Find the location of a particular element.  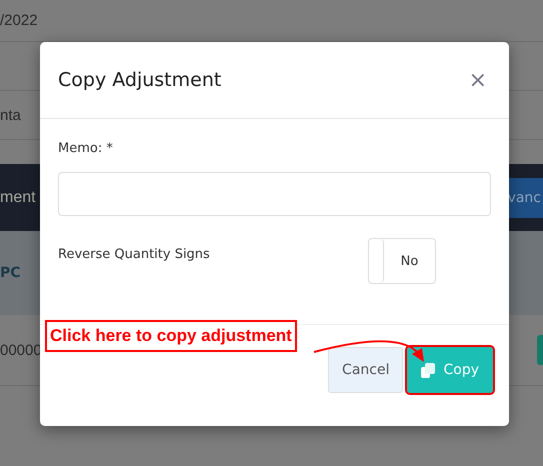

table-cell: 00000 is located at coordinates (21, 350).